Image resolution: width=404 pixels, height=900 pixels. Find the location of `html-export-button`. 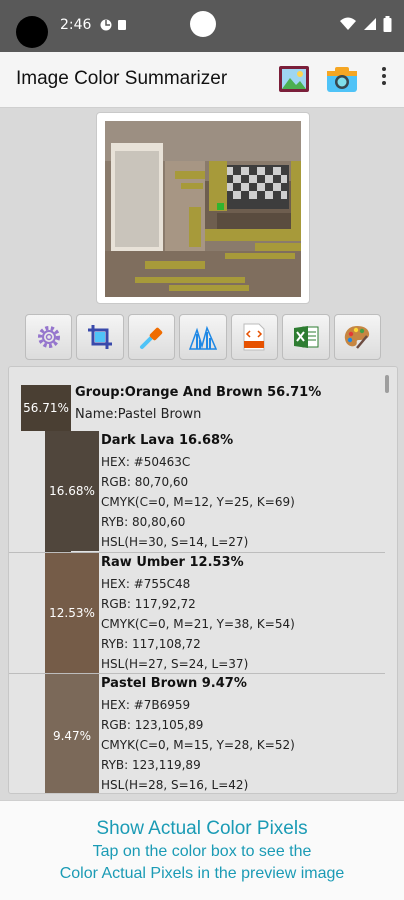

html-export-button is located at coordinates (254, 337).